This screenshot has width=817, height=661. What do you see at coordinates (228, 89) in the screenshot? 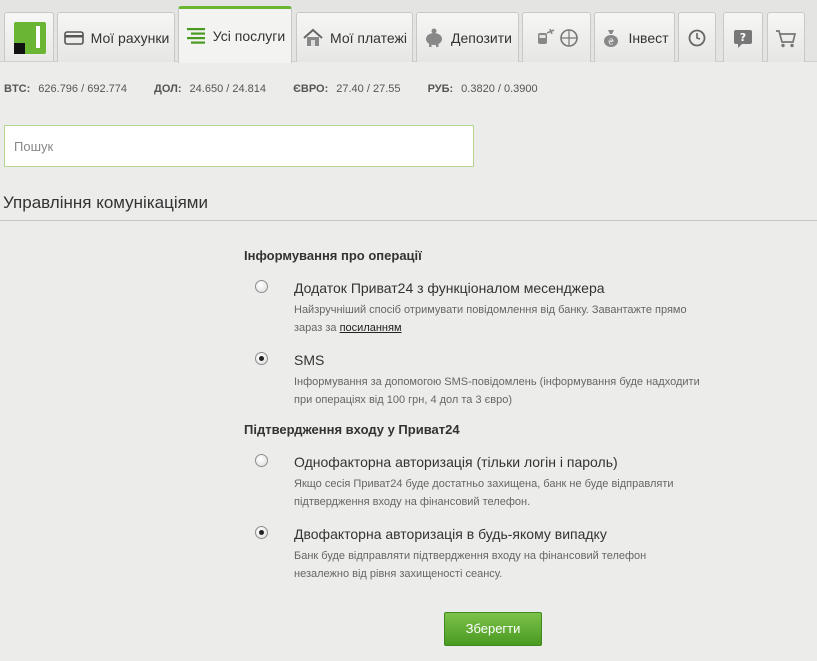
I see `rate-value: 24.650 / 24.814` at bounding box center [228, 89].